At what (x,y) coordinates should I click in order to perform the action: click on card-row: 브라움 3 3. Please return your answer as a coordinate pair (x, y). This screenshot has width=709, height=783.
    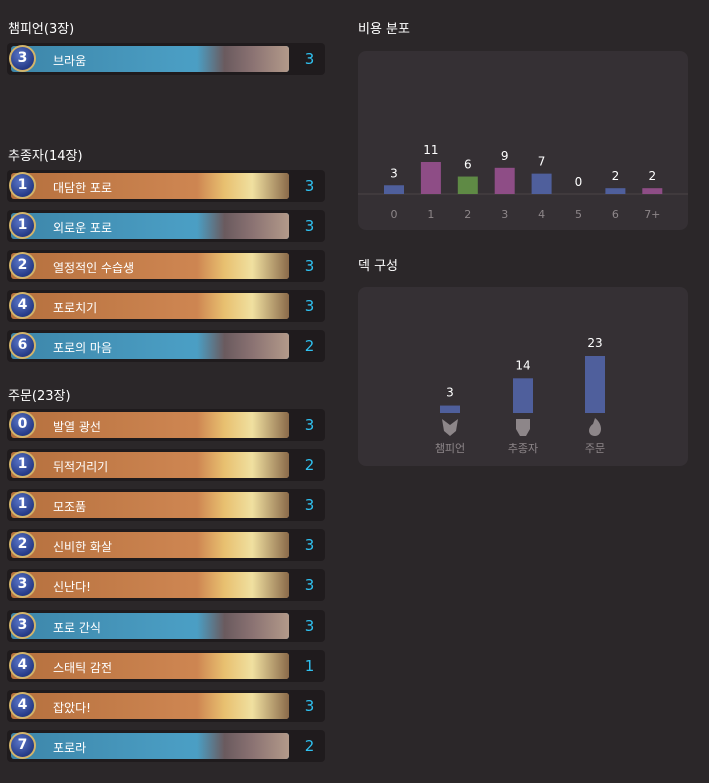
    Looking at the image, I should click on (166, 59).